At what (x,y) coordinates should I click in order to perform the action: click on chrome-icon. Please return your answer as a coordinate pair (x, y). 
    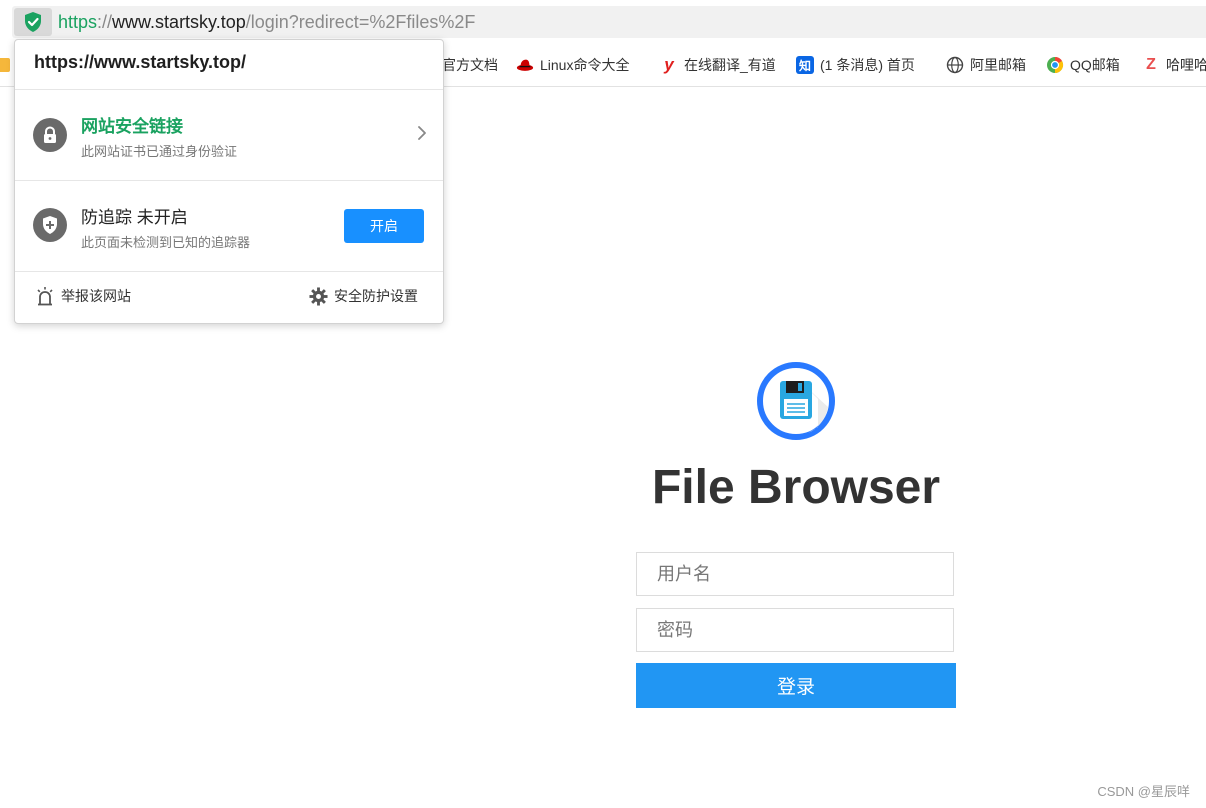
    Looking at the image, I should click on (1055, 65).